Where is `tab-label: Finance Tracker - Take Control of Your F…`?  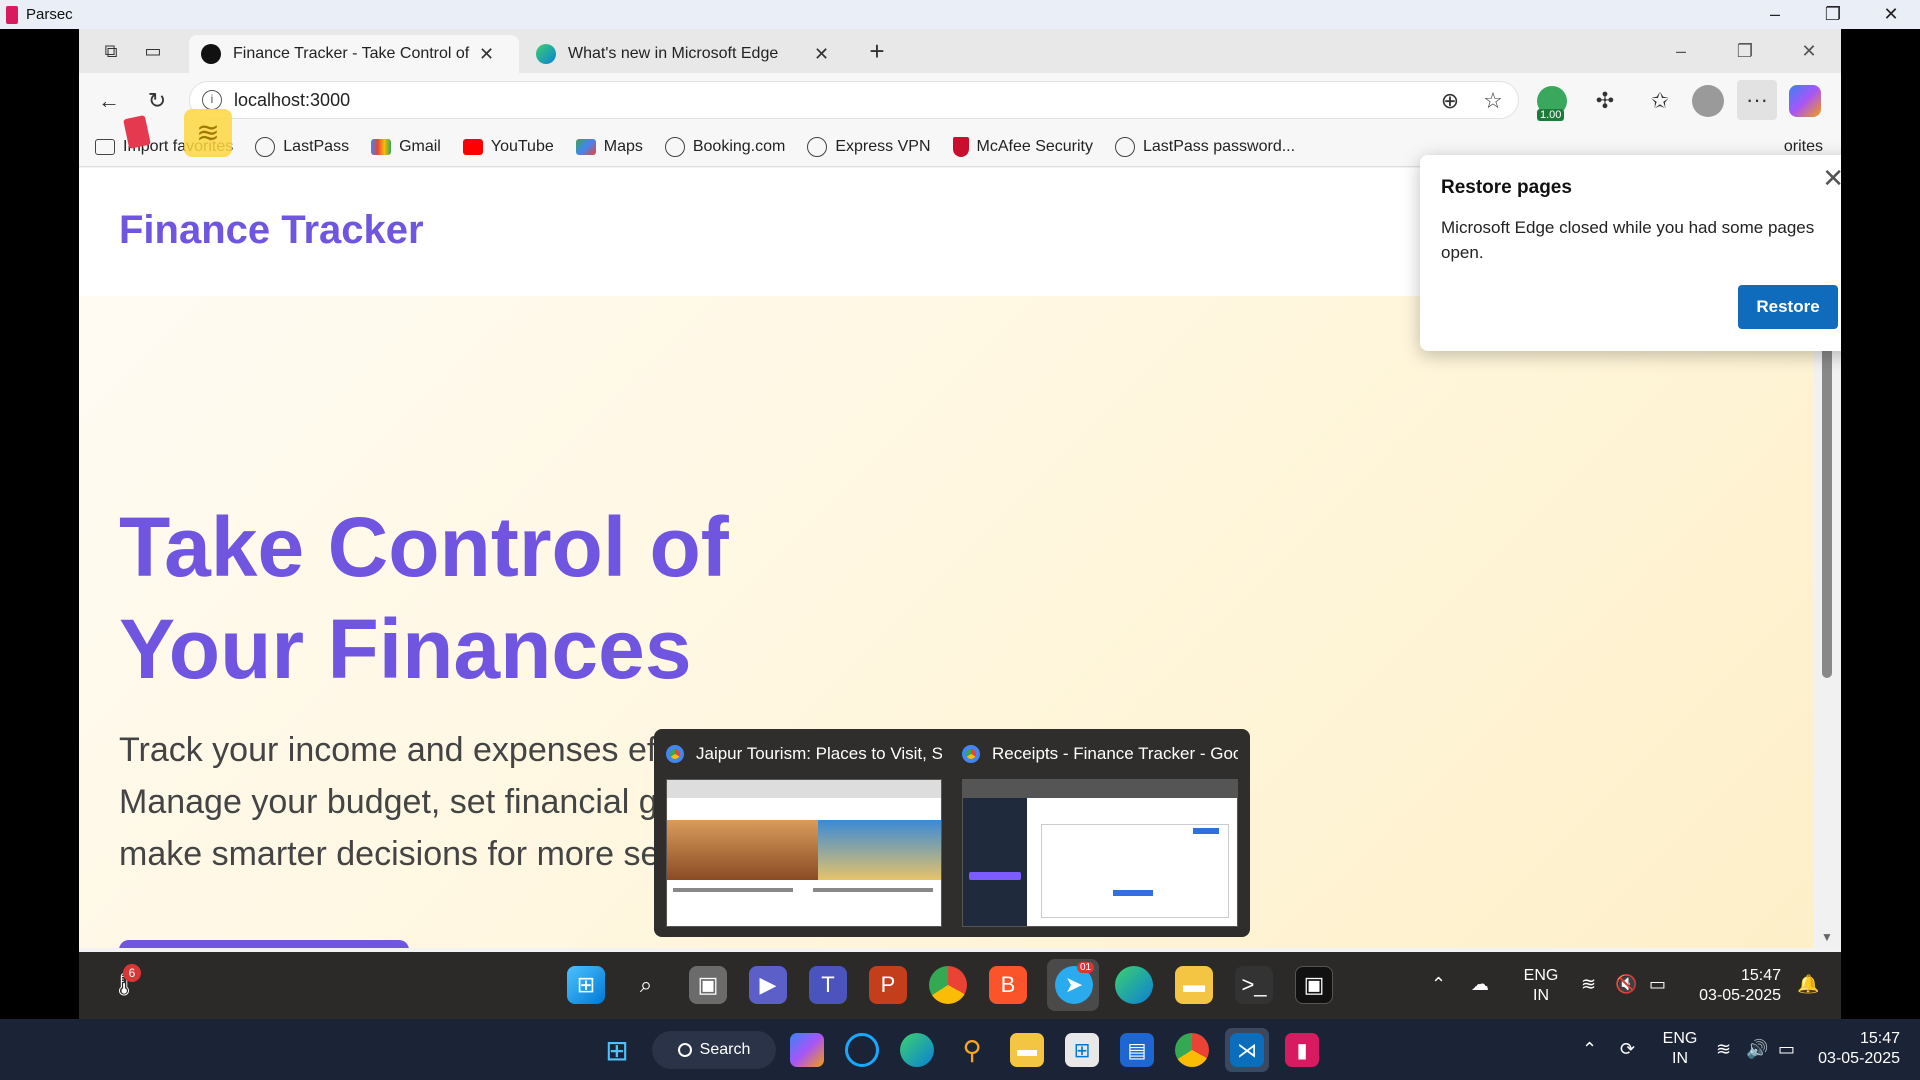 tab-label: Finance Tracker - Take Control of Your F… is located at coordinates (352, 53).